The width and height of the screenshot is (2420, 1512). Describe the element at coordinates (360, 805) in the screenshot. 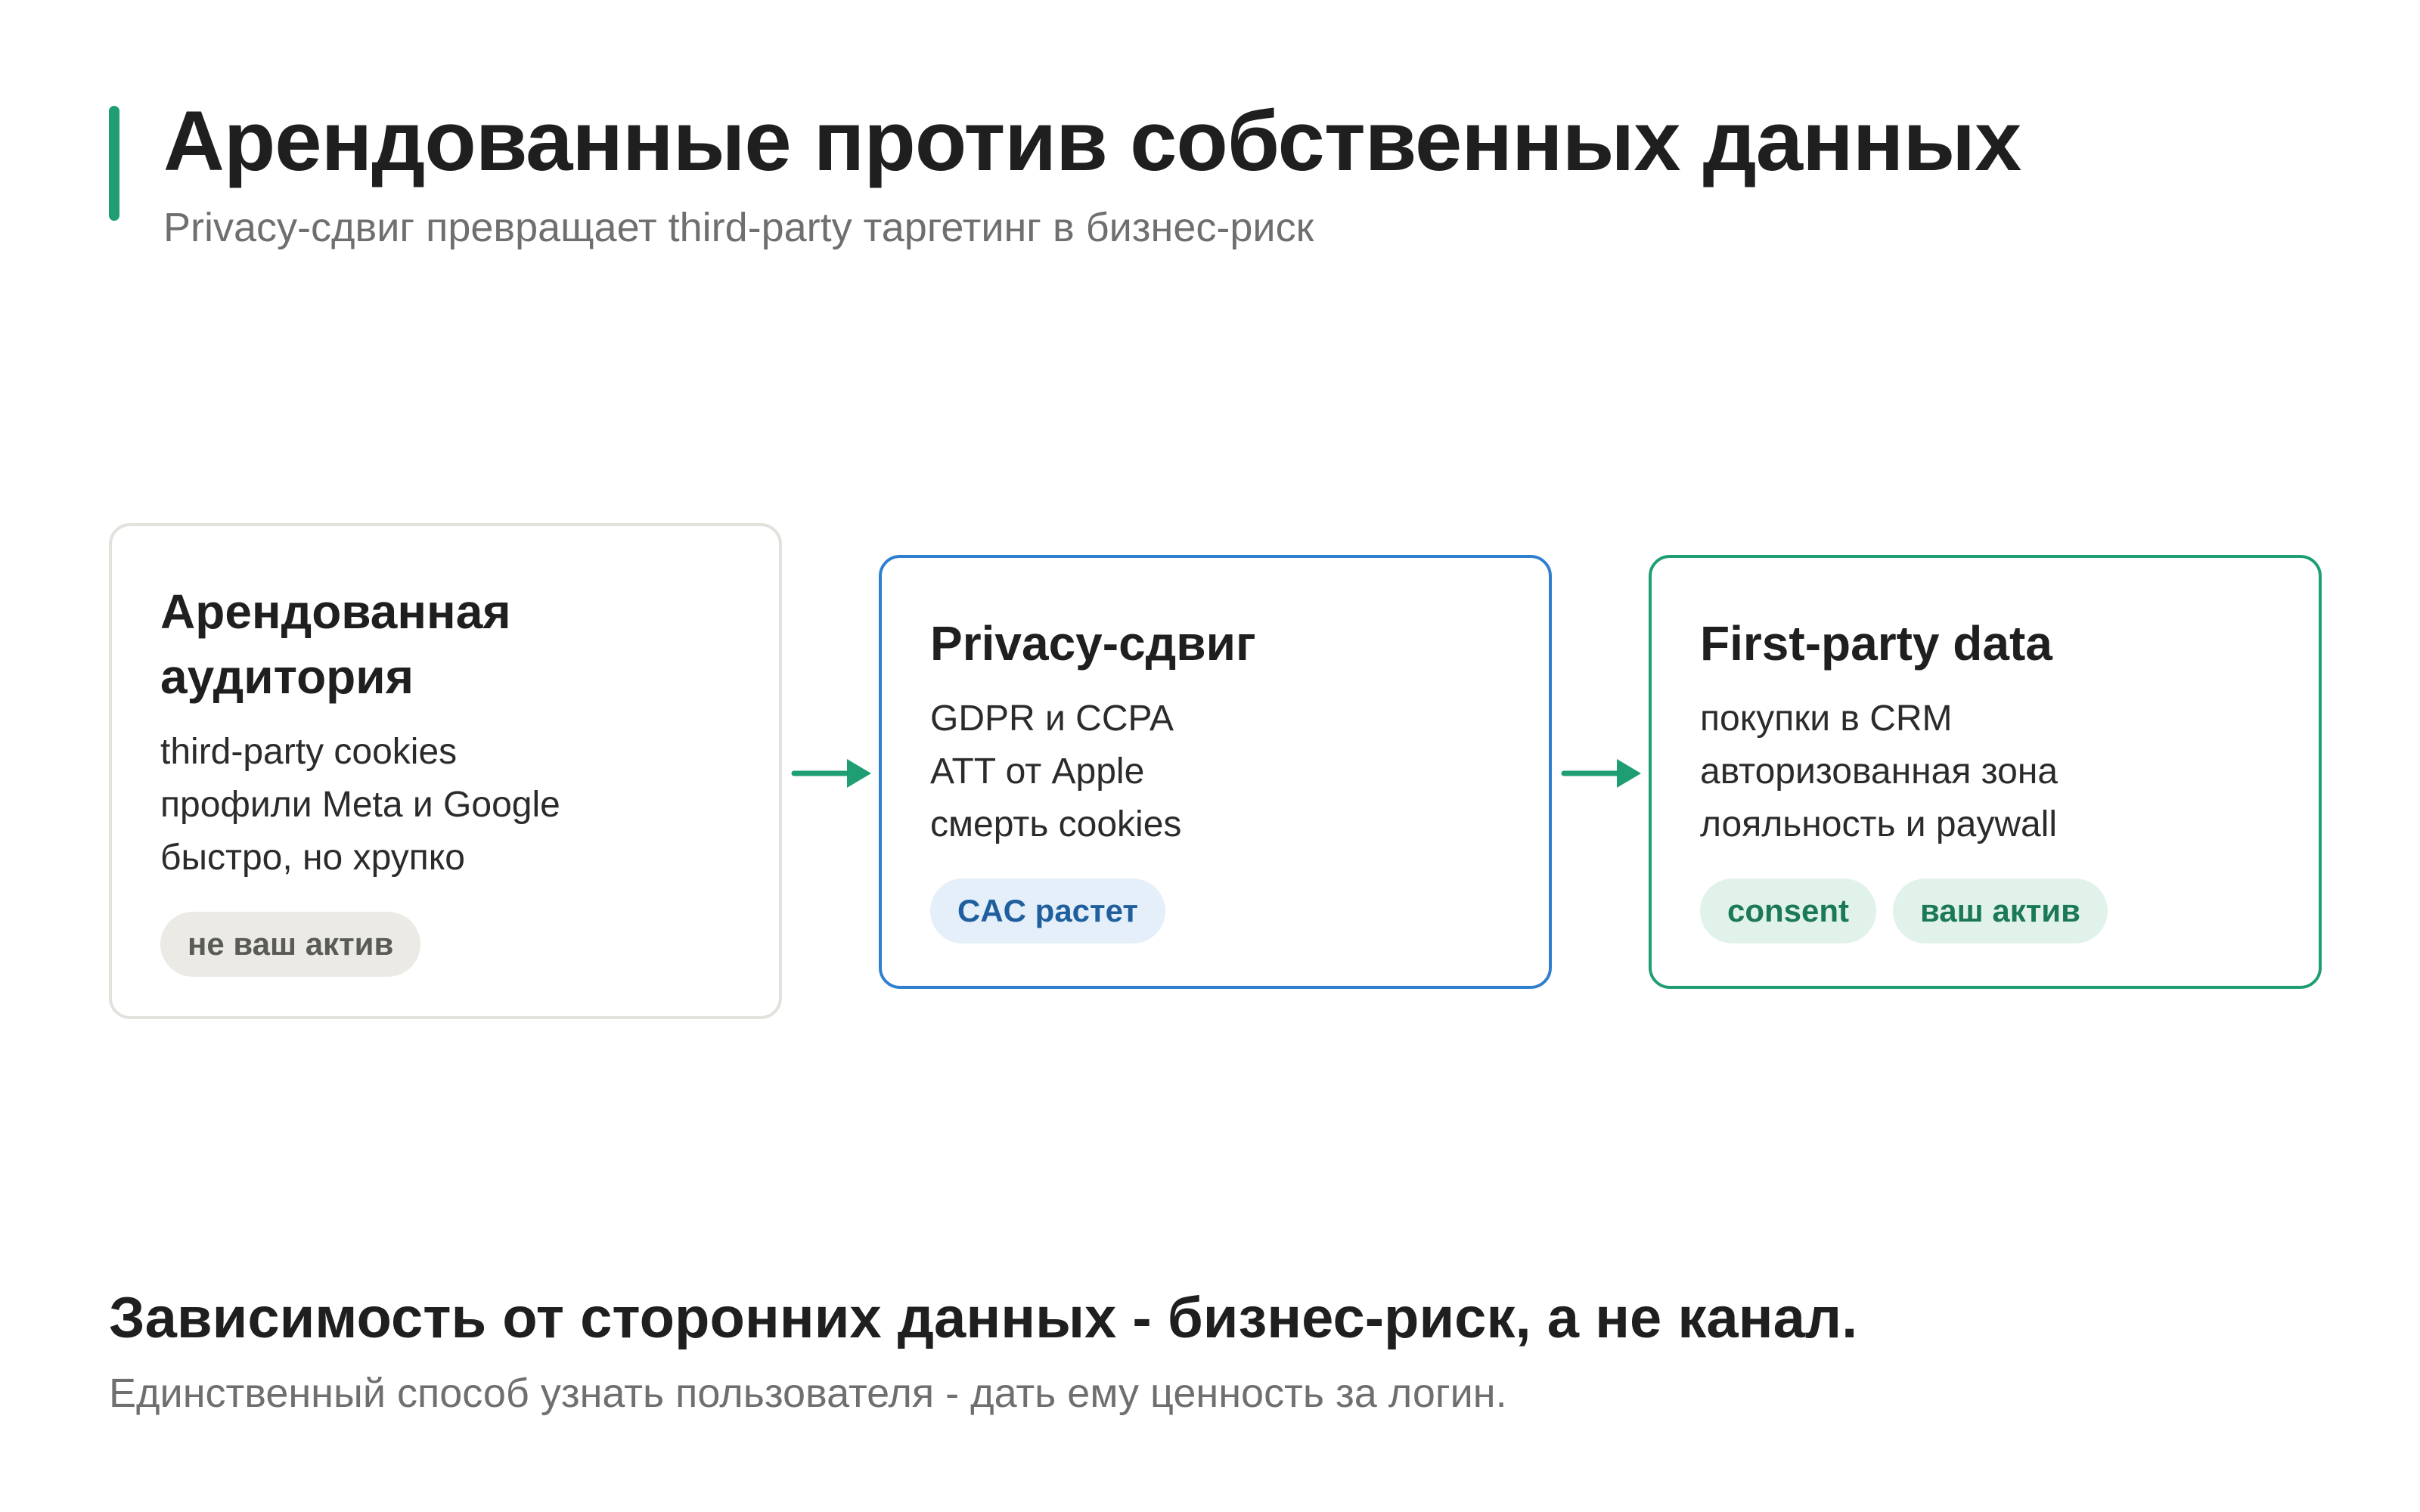

I see `card-line: профили Meta и Google` at that location.